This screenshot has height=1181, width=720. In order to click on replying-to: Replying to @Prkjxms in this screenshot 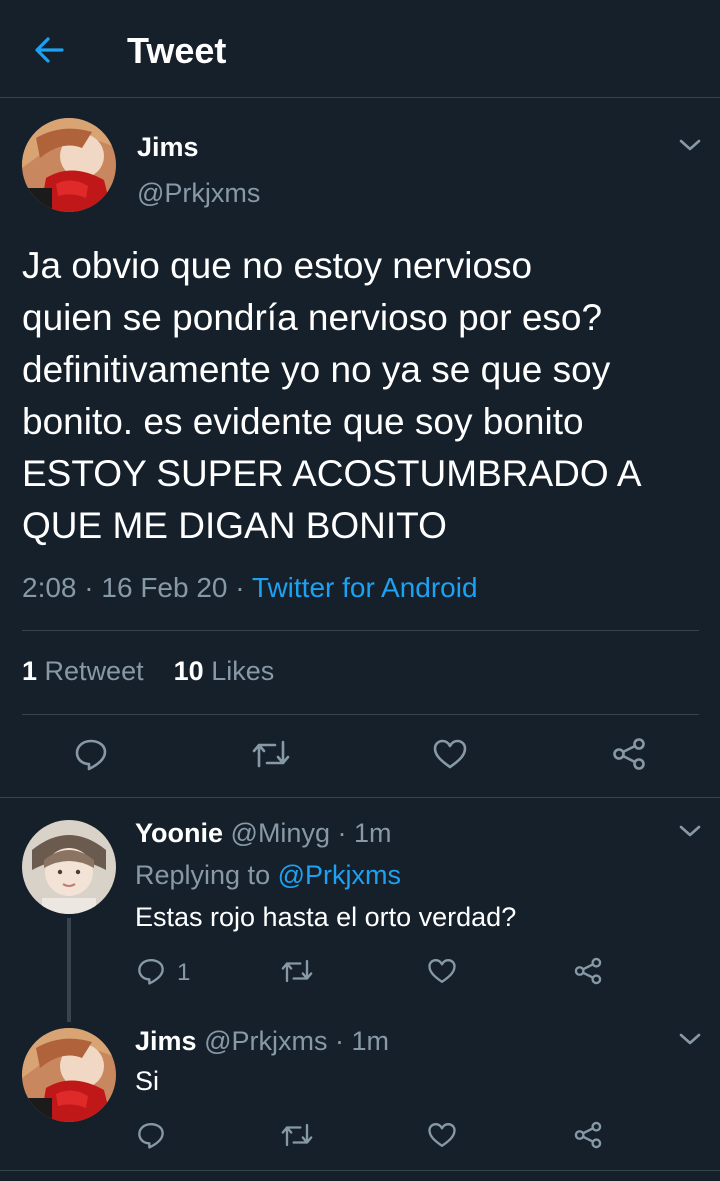, I will do `click(268, 875)`.